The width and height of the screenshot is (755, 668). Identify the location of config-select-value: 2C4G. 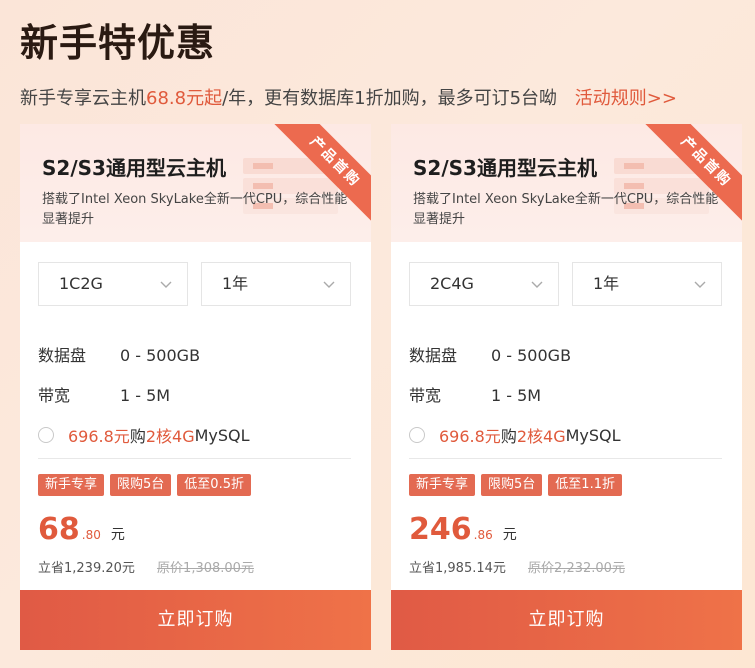
(452, 283).